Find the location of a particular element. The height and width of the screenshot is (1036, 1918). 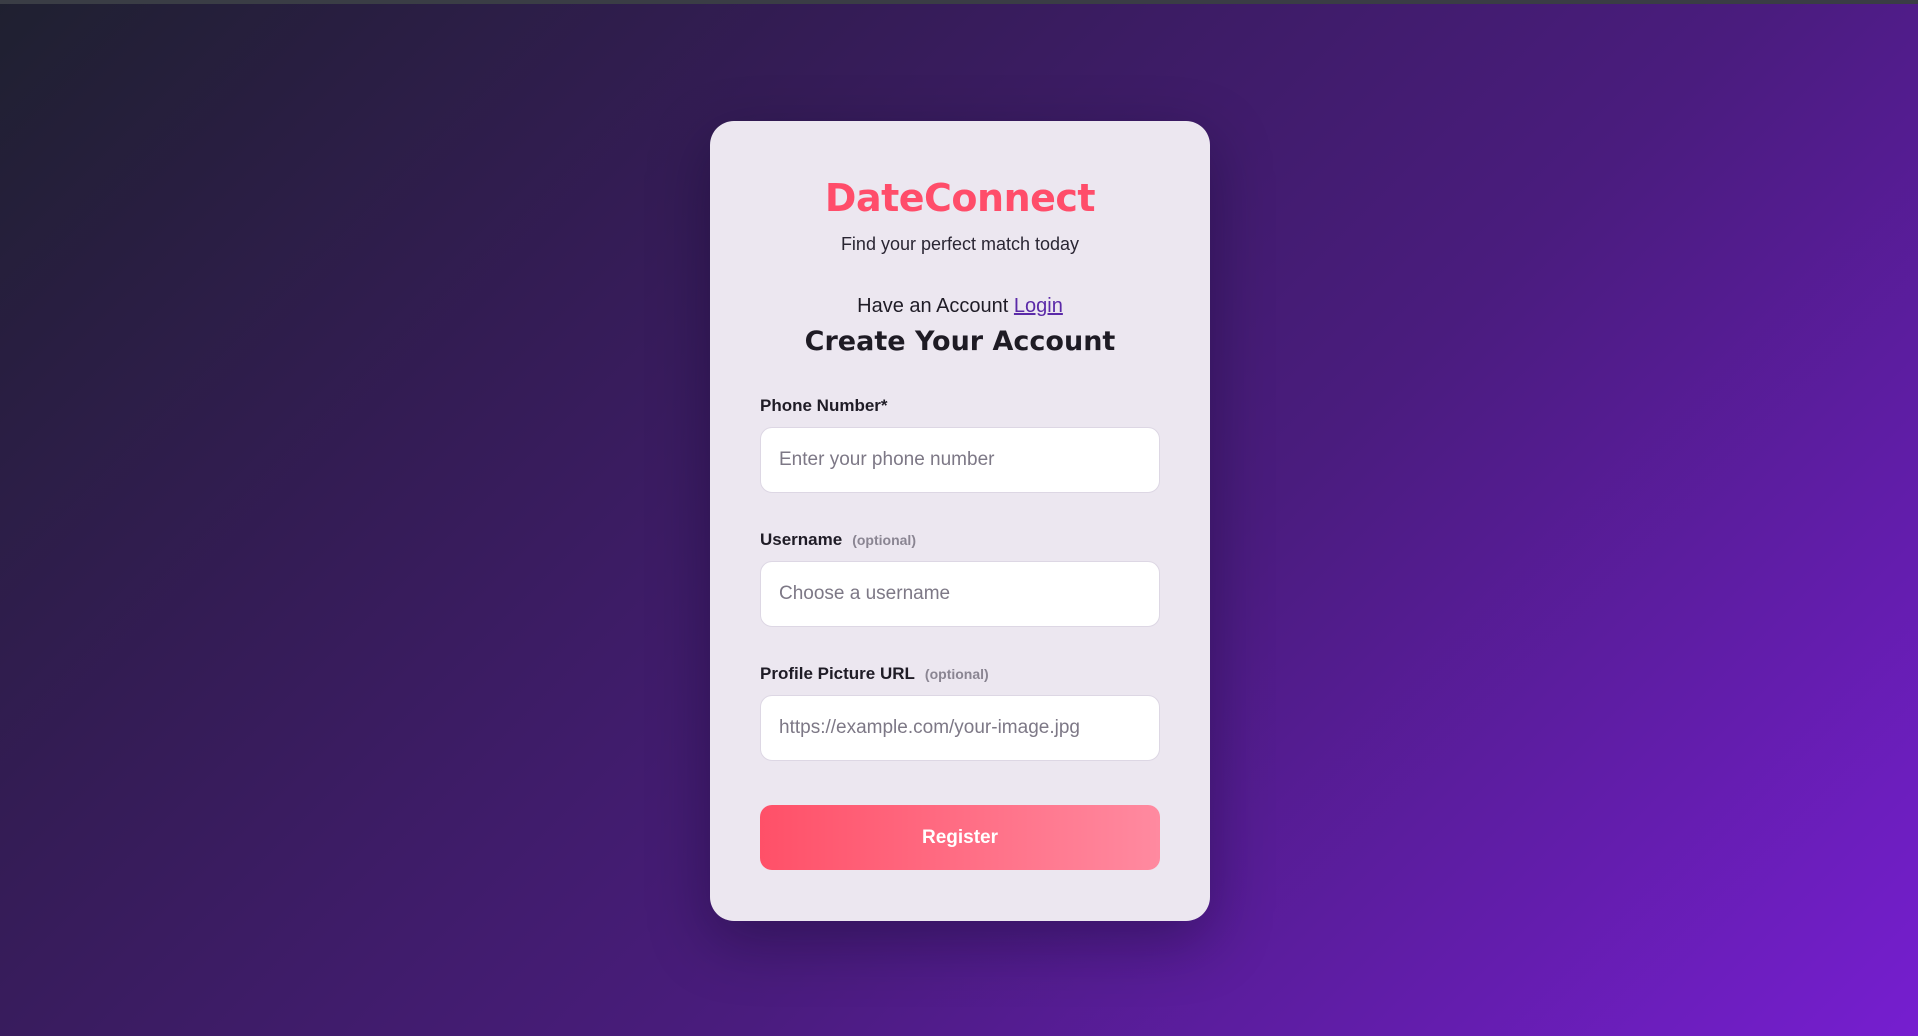

window-top-border is located at coordinates (959, 2).